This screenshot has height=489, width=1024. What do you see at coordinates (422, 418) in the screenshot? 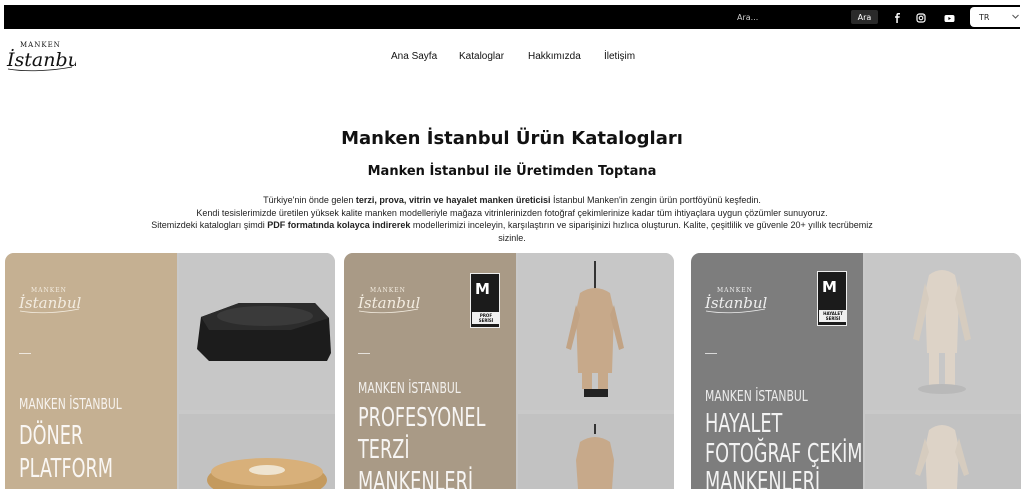
I see `card-title-line1: PROFESYONEL` at bounding box center [422, 418].